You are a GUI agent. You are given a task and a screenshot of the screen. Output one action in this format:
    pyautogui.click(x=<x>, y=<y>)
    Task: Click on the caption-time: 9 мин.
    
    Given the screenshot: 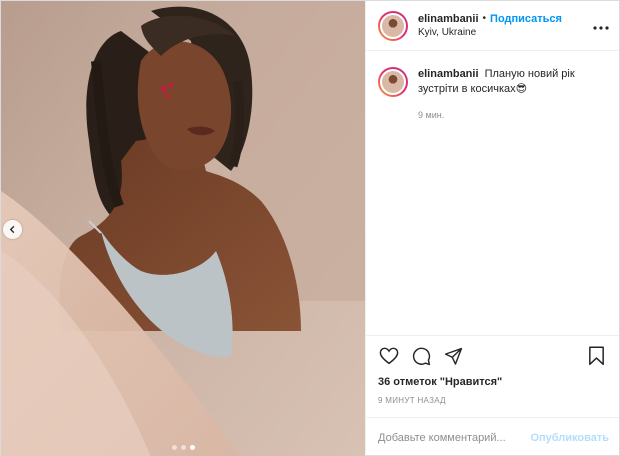 What is the action you would take?
    pyautogui.click(x=512, y=115)
    